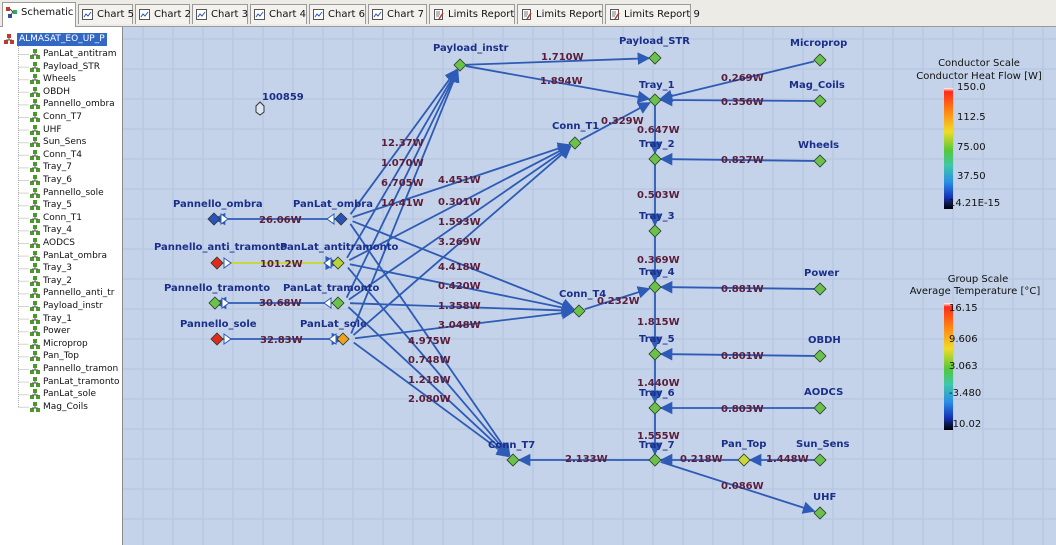 The height and width of the screenshot is (545, 1056). What do you see at coordinates (513, 460) in the screenshot?
I see `node-conn_t7` at bounding box center [513, 460].